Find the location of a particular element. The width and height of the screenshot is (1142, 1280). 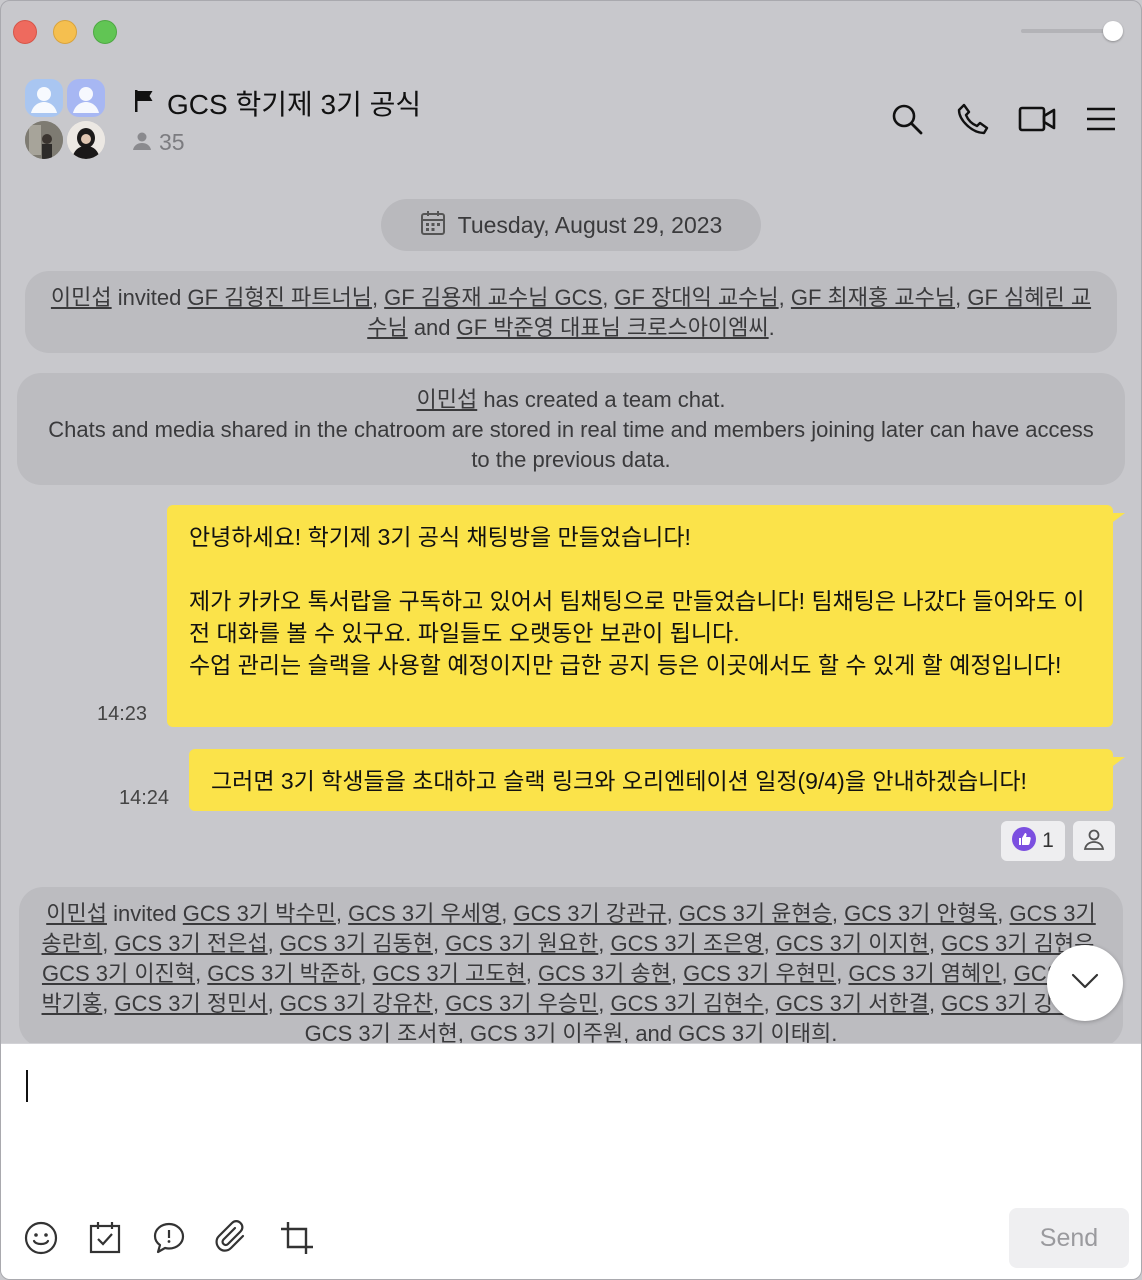

read-members-button is located at coordinates (1094, 841).